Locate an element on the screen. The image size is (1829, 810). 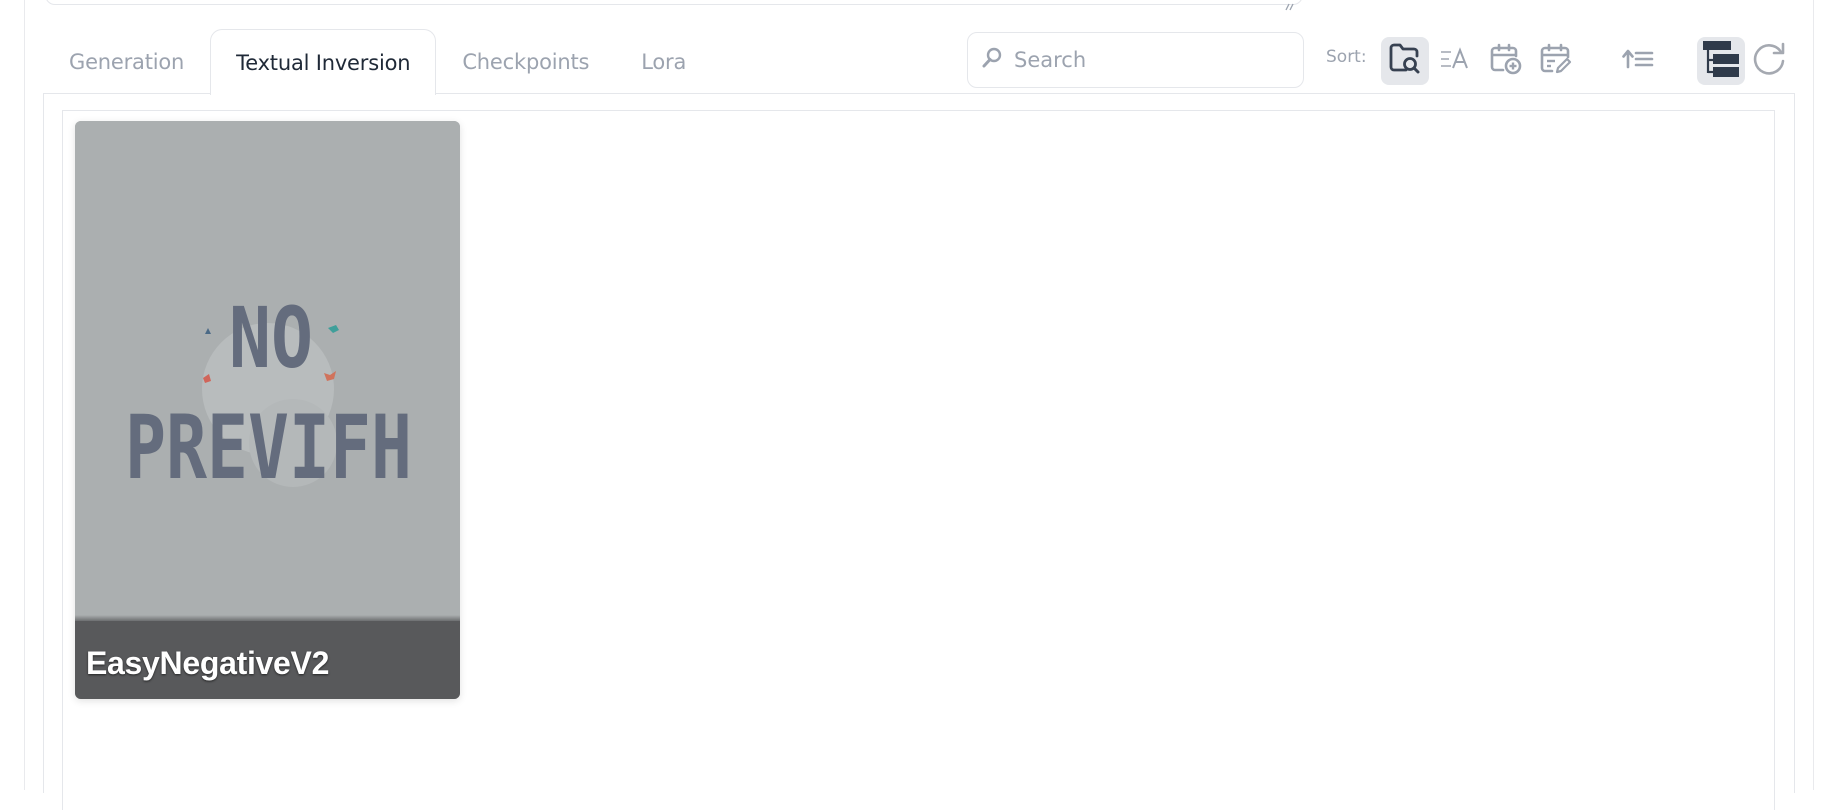
card-footer: EasyNegativeV2 is located at coordinates (267, 657).